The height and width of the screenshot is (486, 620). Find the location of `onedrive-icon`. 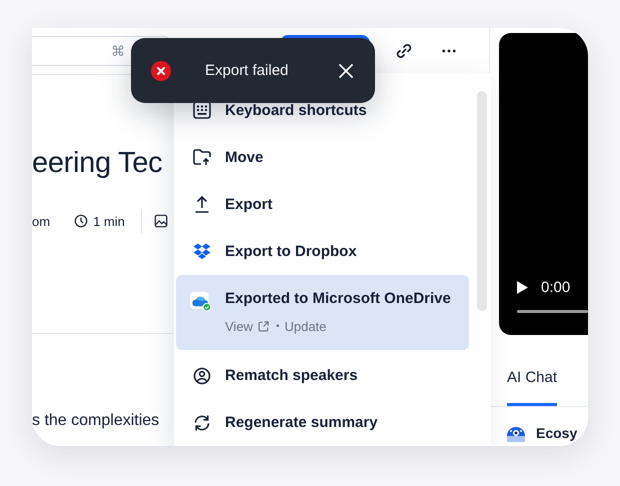

onedrive-icon is located at coordinates (201, 302).